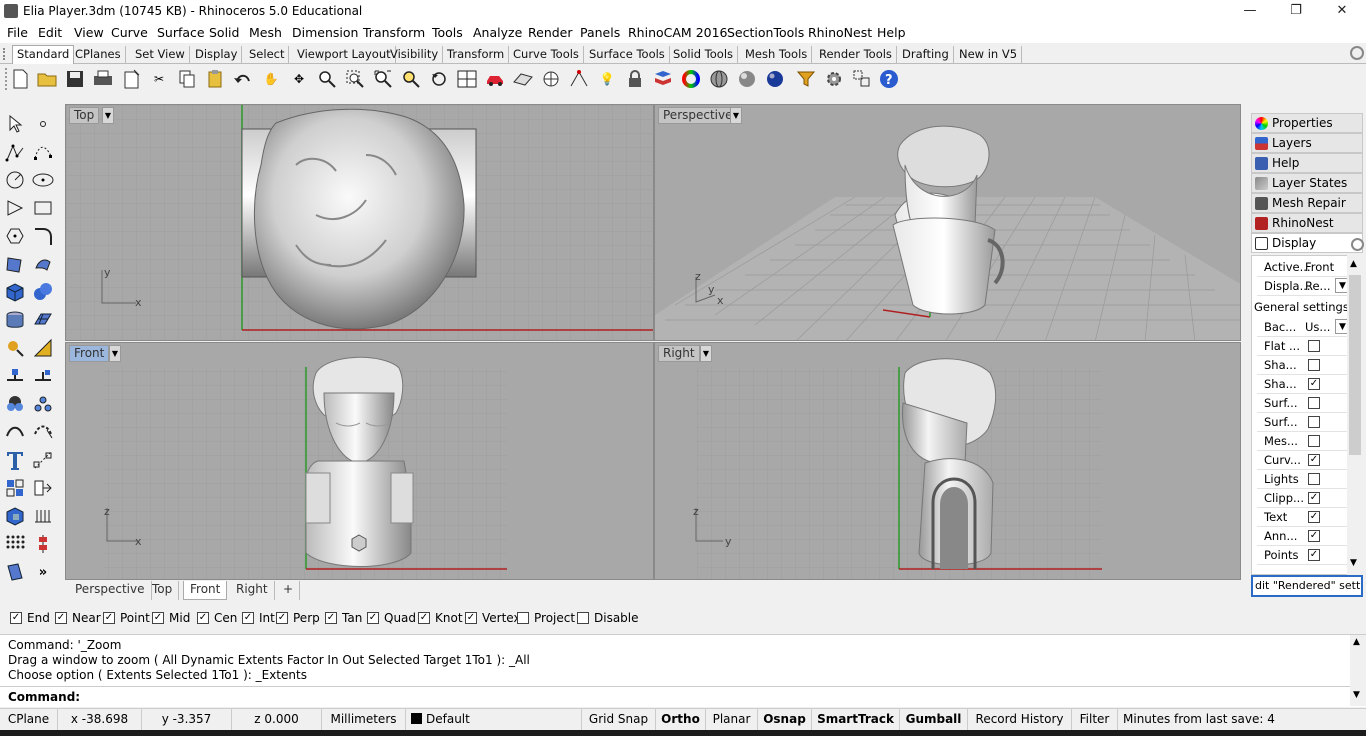 Image resolution: width=1366 pixels, height=736 pixels. Describe the element at coordinates (110, 590) in the screenshot. I see `vp-tab-perspective: Perspective` at that location.